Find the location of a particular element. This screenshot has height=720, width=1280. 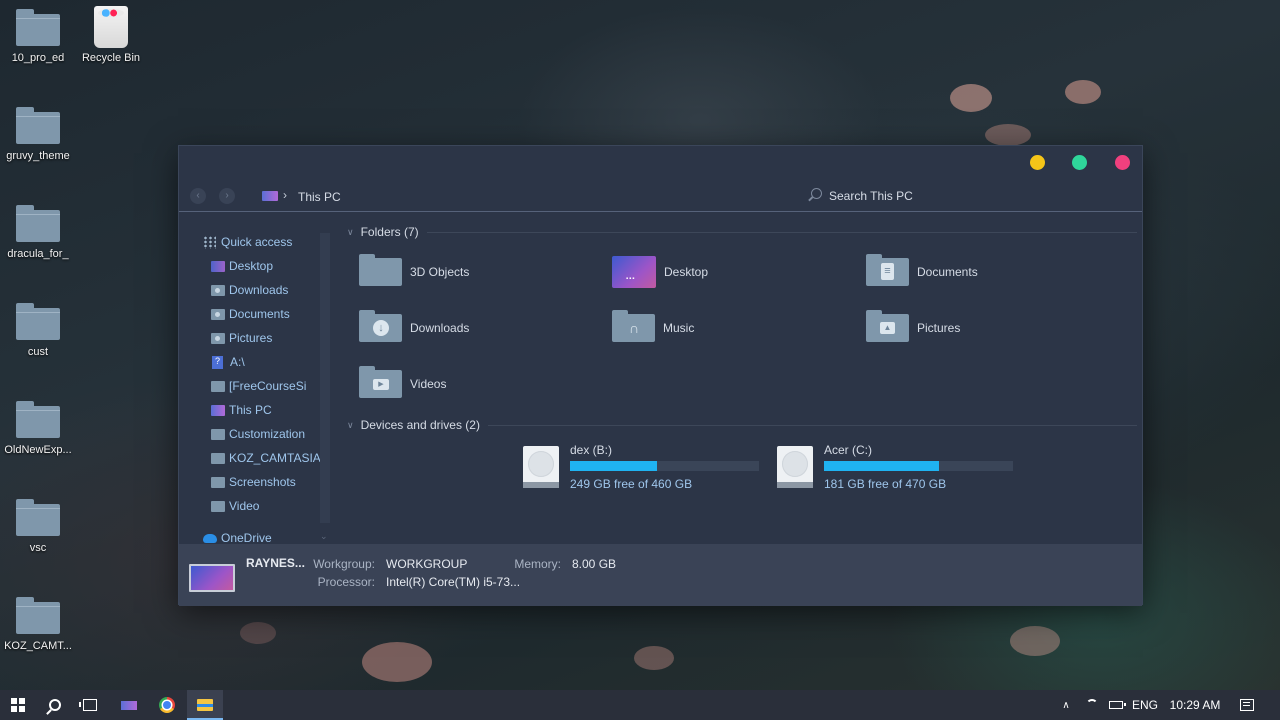

arrow-left-icon: ‹ is located at coordinates (198, 195).